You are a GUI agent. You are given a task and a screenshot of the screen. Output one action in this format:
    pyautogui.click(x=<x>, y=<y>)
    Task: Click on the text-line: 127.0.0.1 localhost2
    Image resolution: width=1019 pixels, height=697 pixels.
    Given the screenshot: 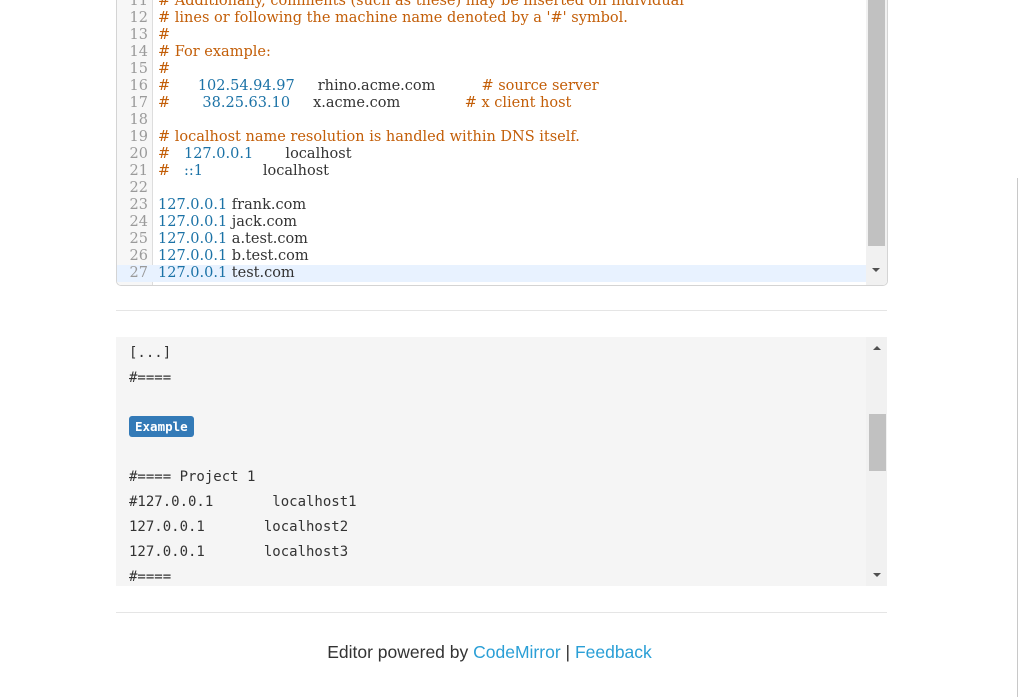 What is the action you would take?
    pyautogui.click(x=239, y=527)
    